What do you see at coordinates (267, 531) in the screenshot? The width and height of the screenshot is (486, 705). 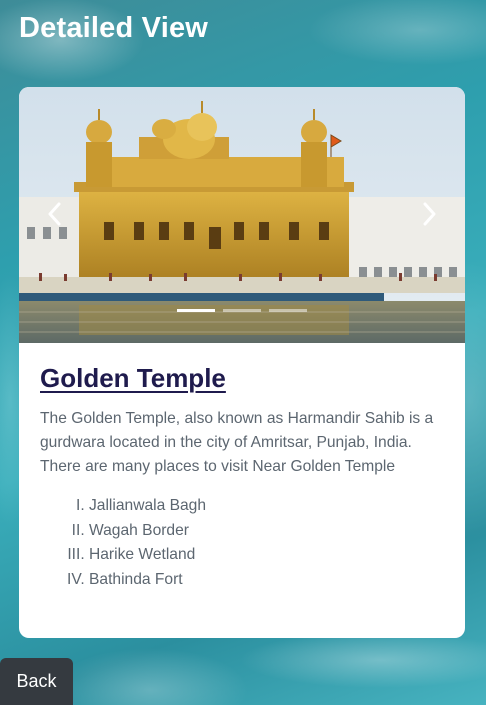 I see `list-item: Wagah Border` at bounding box center [267, 531].